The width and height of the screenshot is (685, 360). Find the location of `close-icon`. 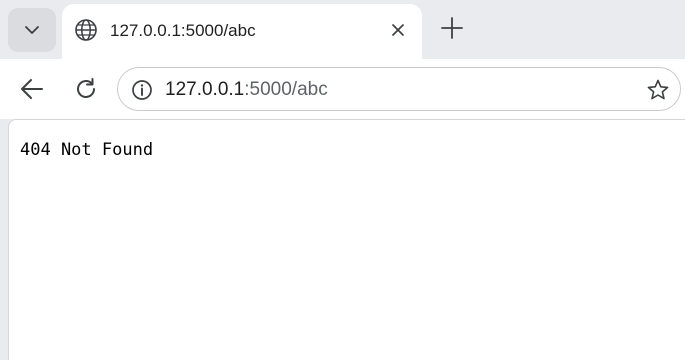

close-icon is located at coordinates (398, 30).